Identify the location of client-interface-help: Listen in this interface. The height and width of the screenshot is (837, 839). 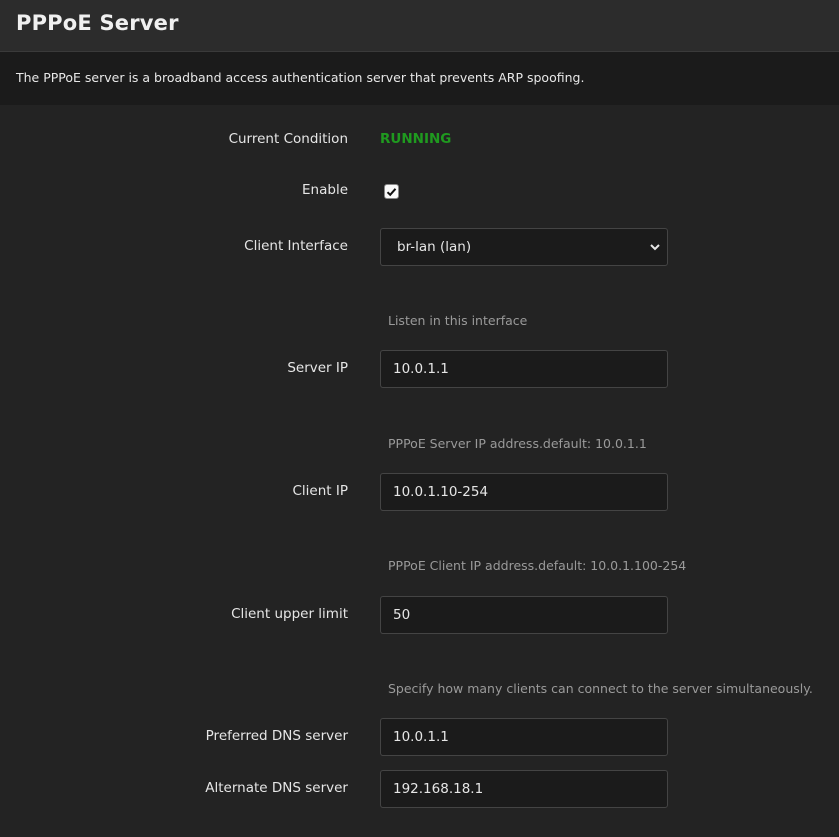
(458, 320).